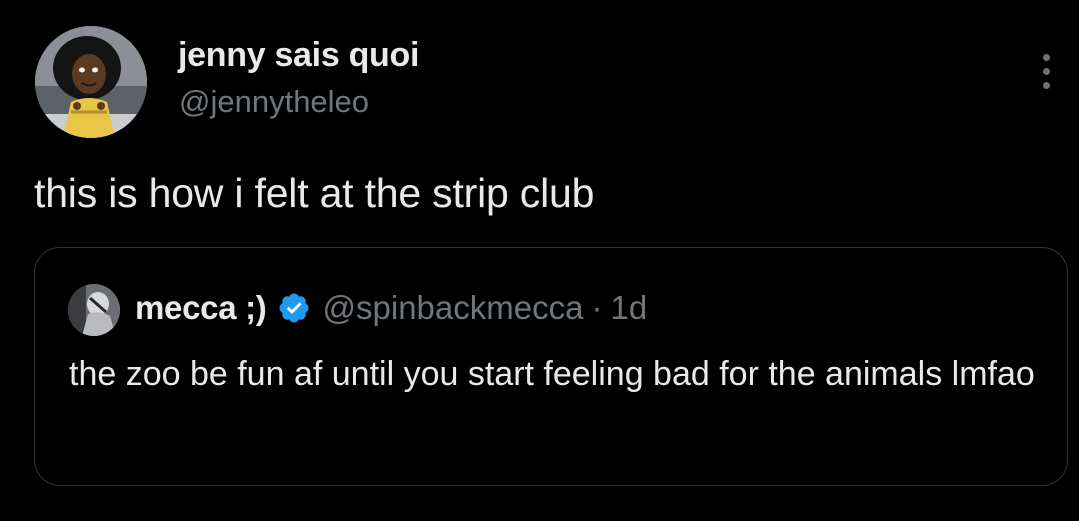  Describe the element at coordinates (274, 102) in the screenshot. I see `author-handle: @jennytheleo` at that location.